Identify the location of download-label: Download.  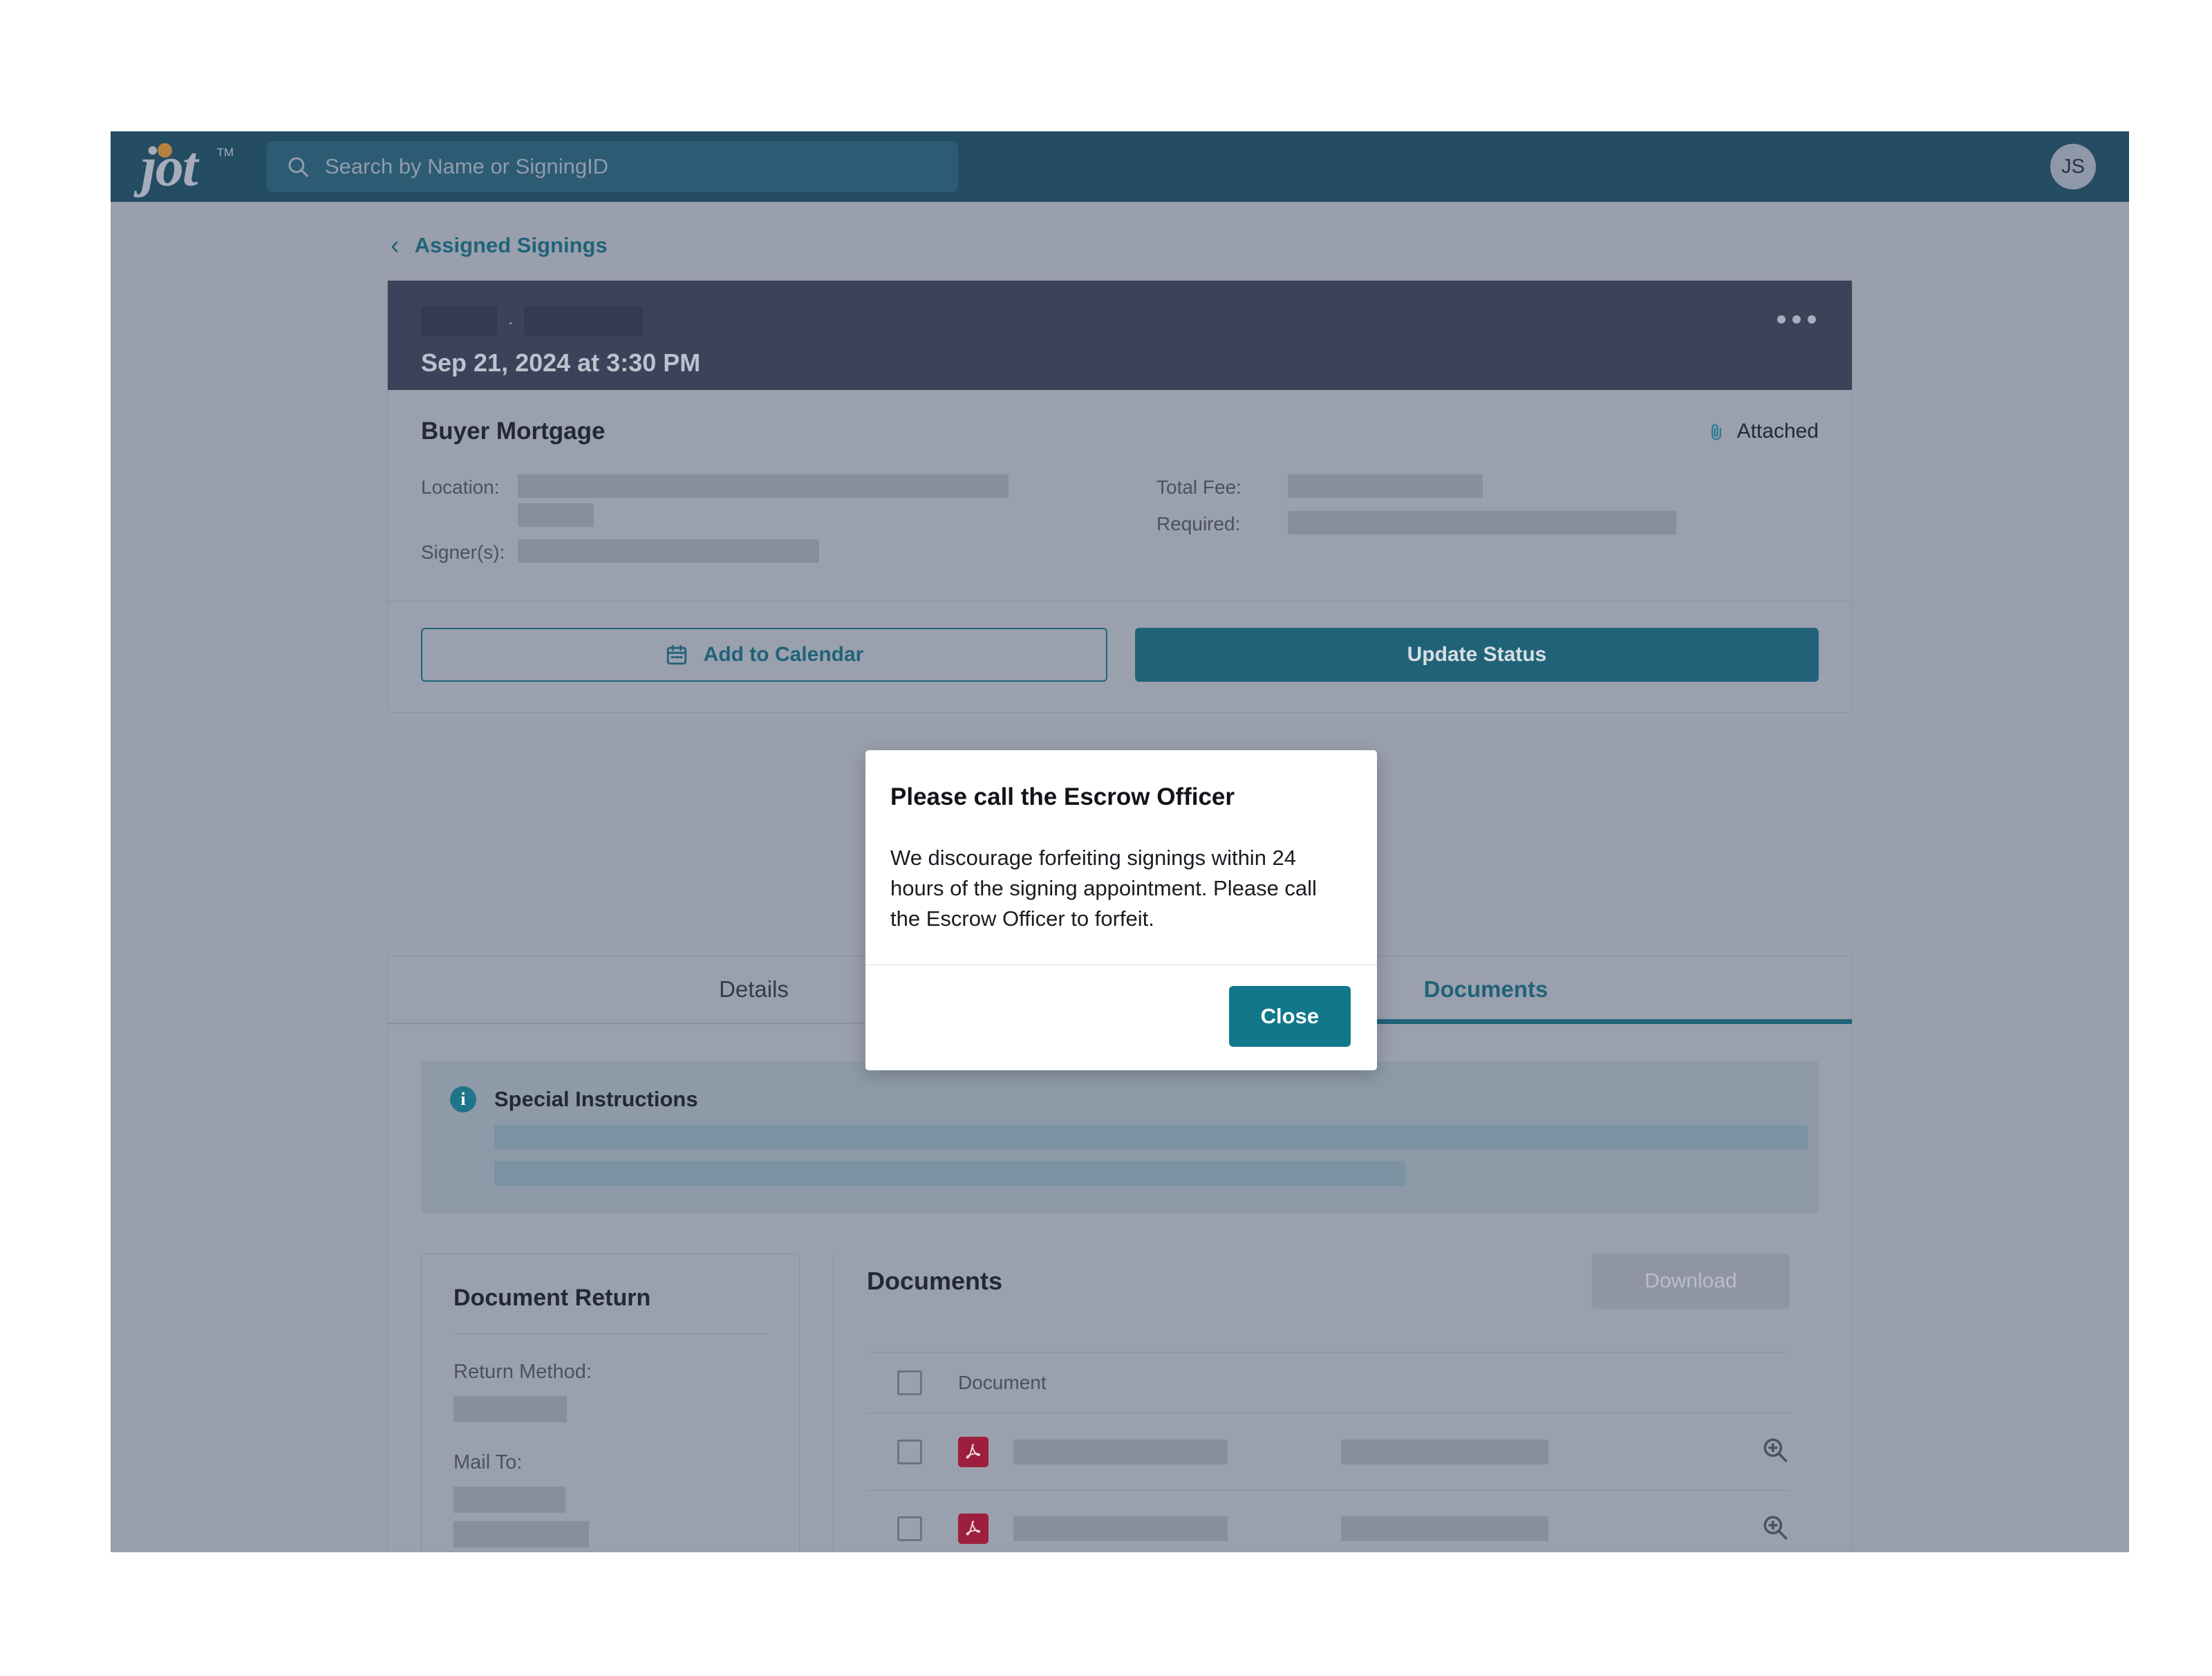
(1690, 1280).